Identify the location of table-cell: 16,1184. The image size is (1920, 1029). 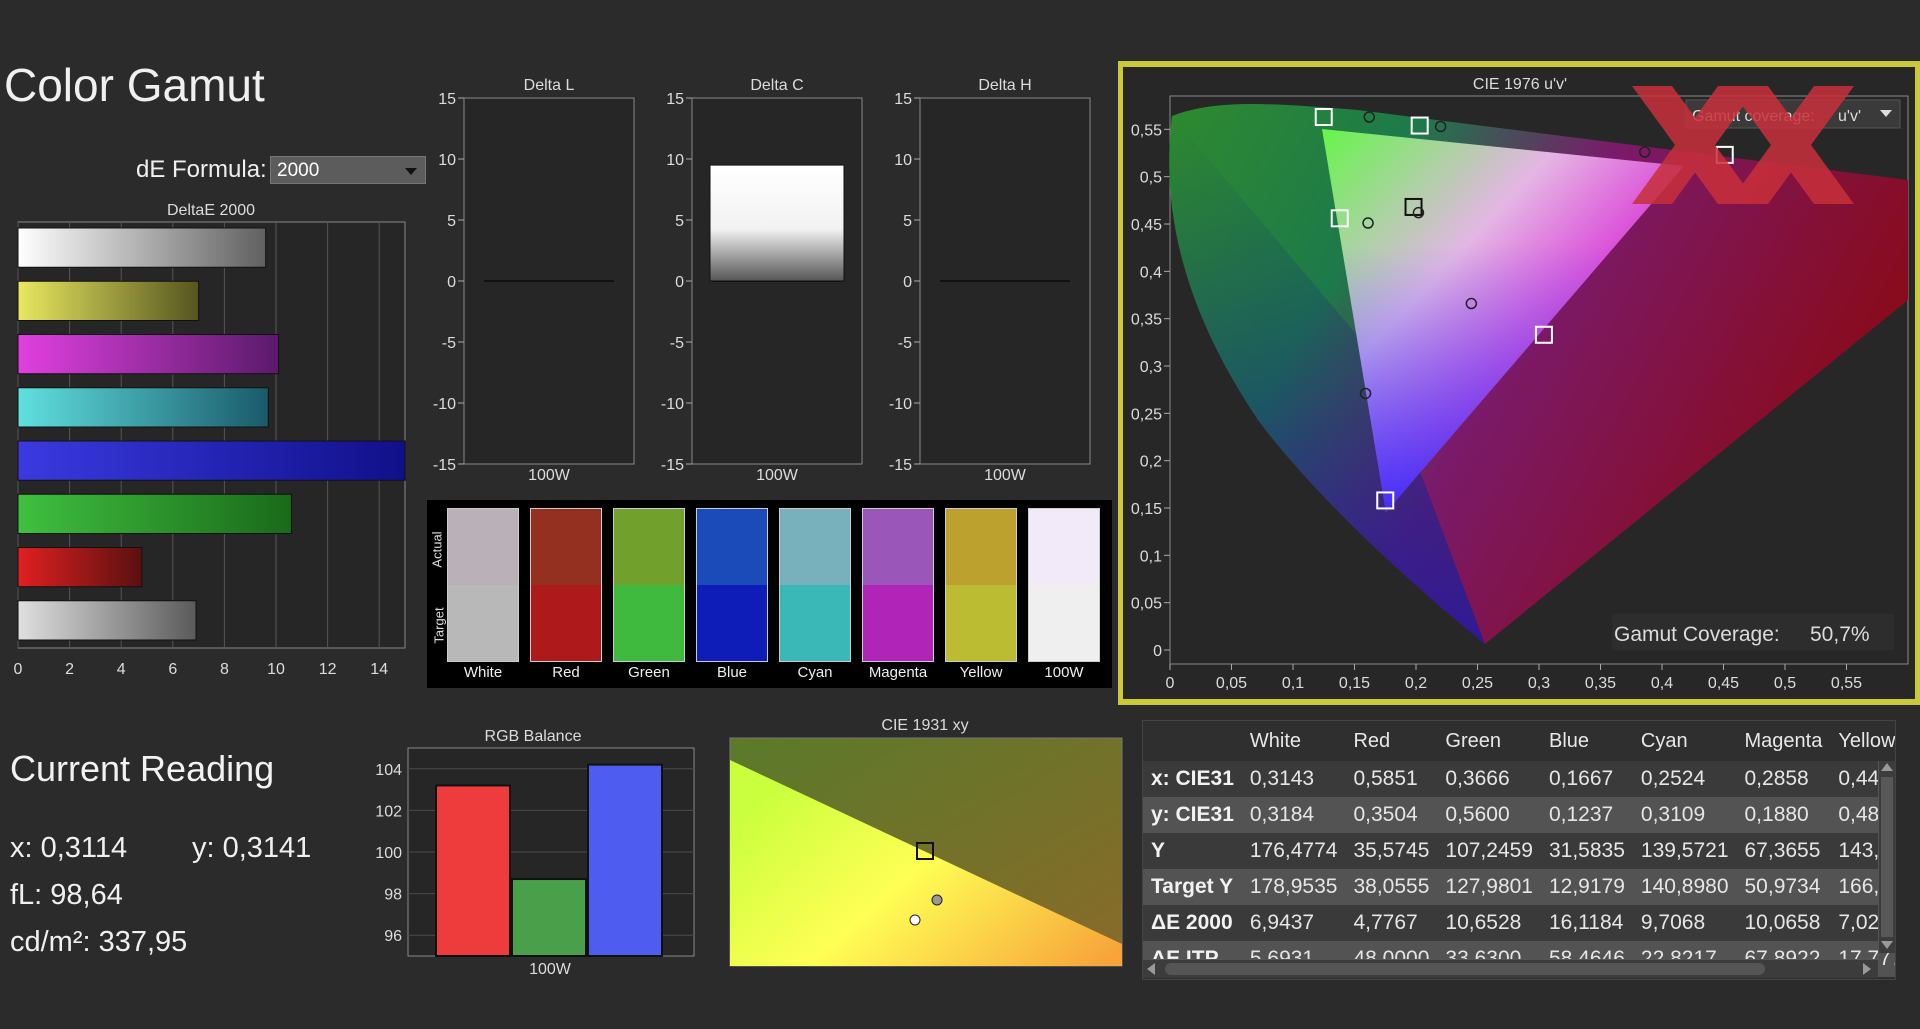
(1586, 923).